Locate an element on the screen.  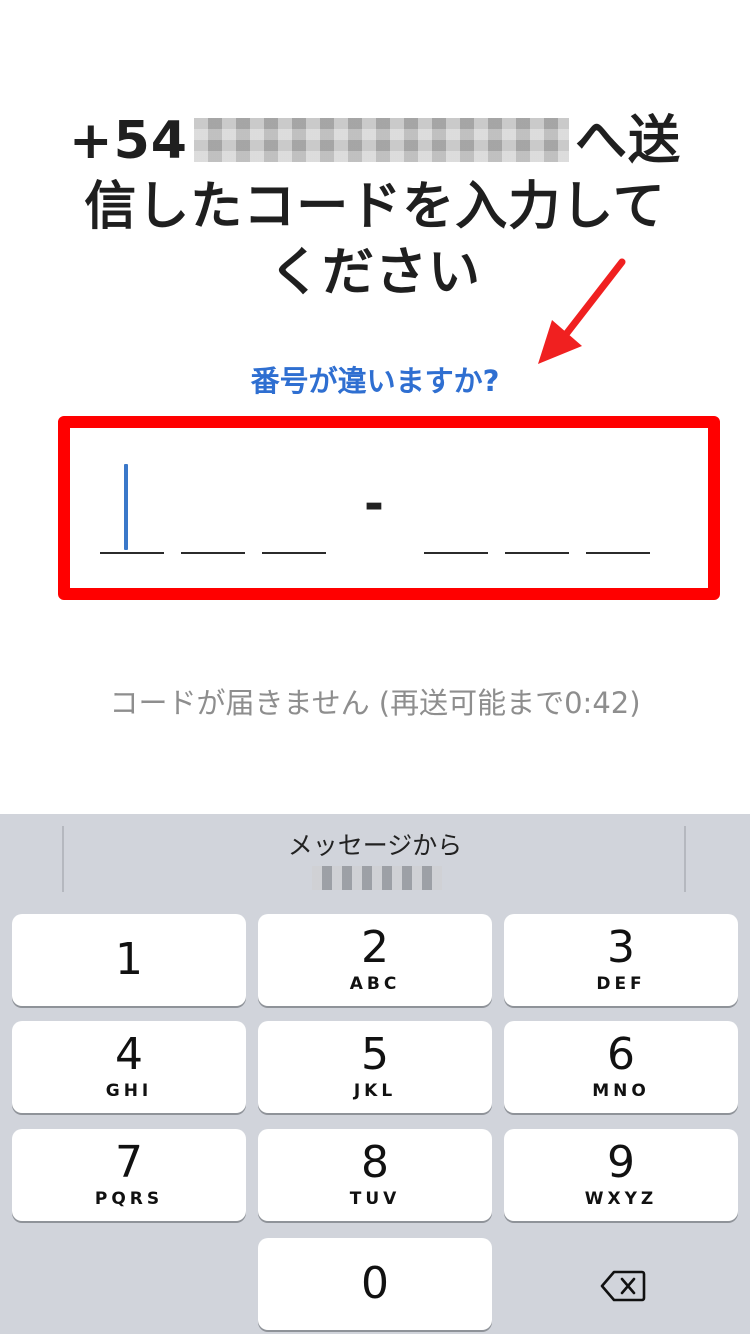
key-letters: ABC is located at coordinates (375, 984).